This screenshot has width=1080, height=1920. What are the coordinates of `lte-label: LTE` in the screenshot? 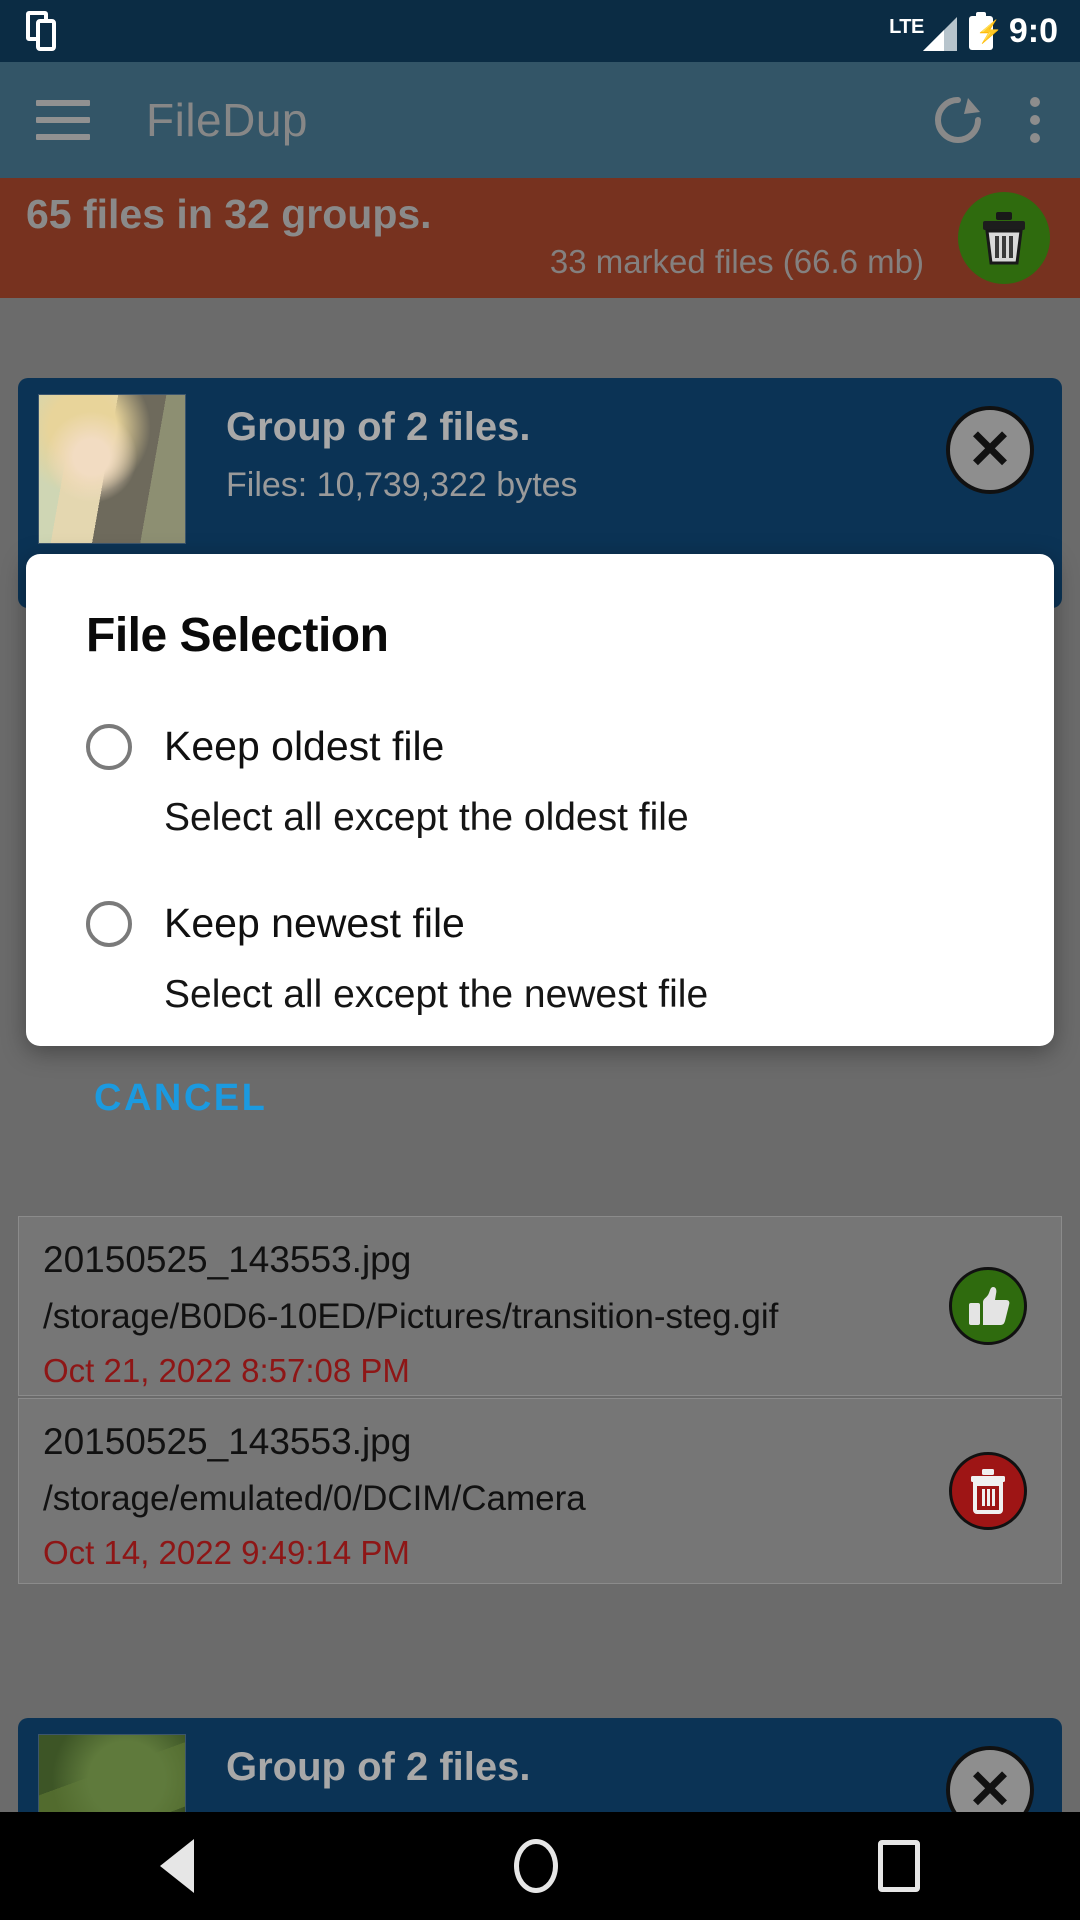 It's located at (906, 27).